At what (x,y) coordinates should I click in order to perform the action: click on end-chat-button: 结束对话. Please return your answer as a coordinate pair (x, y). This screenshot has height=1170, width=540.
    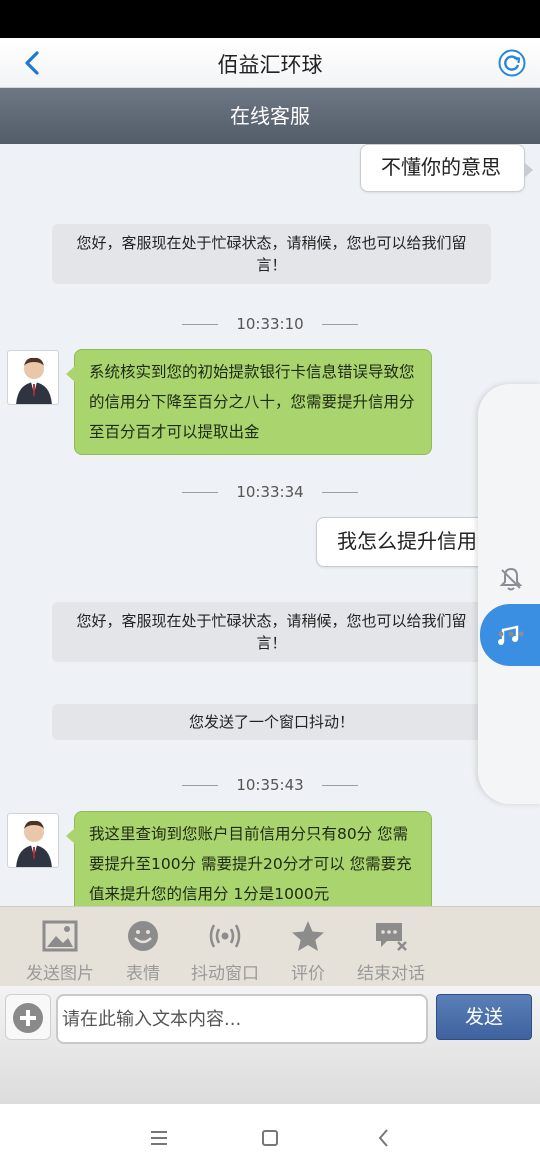
    Looking at the image, I should click on (391, 945).